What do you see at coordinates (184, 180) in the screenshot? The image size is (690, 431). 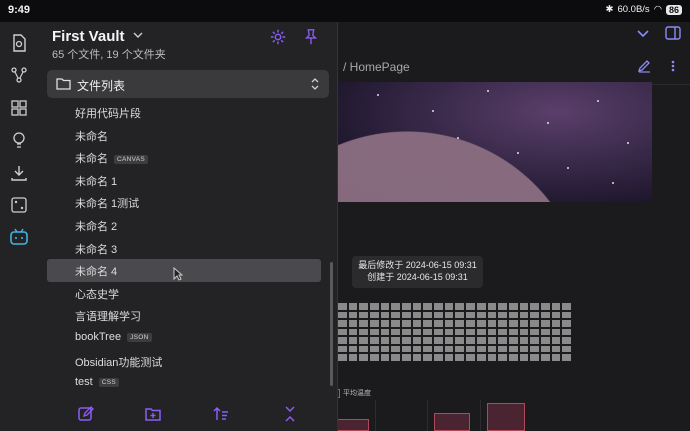 I see `file-item: 未命名 1` at bounding box center [184, 180].